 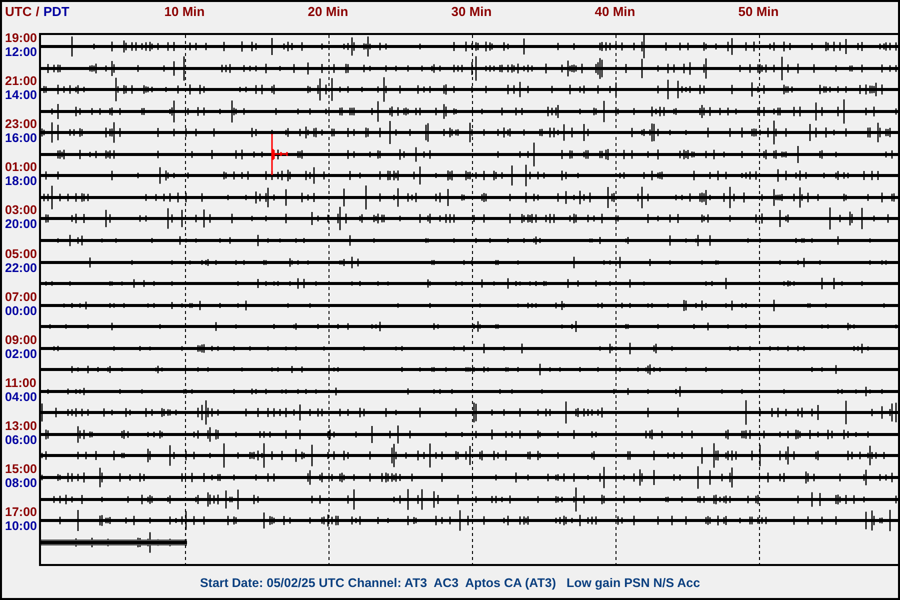 What do you see at coordinates (21, 425) in the screenshot?
I see `utc-time-label: 13:00` at bounding box center [21, 425].